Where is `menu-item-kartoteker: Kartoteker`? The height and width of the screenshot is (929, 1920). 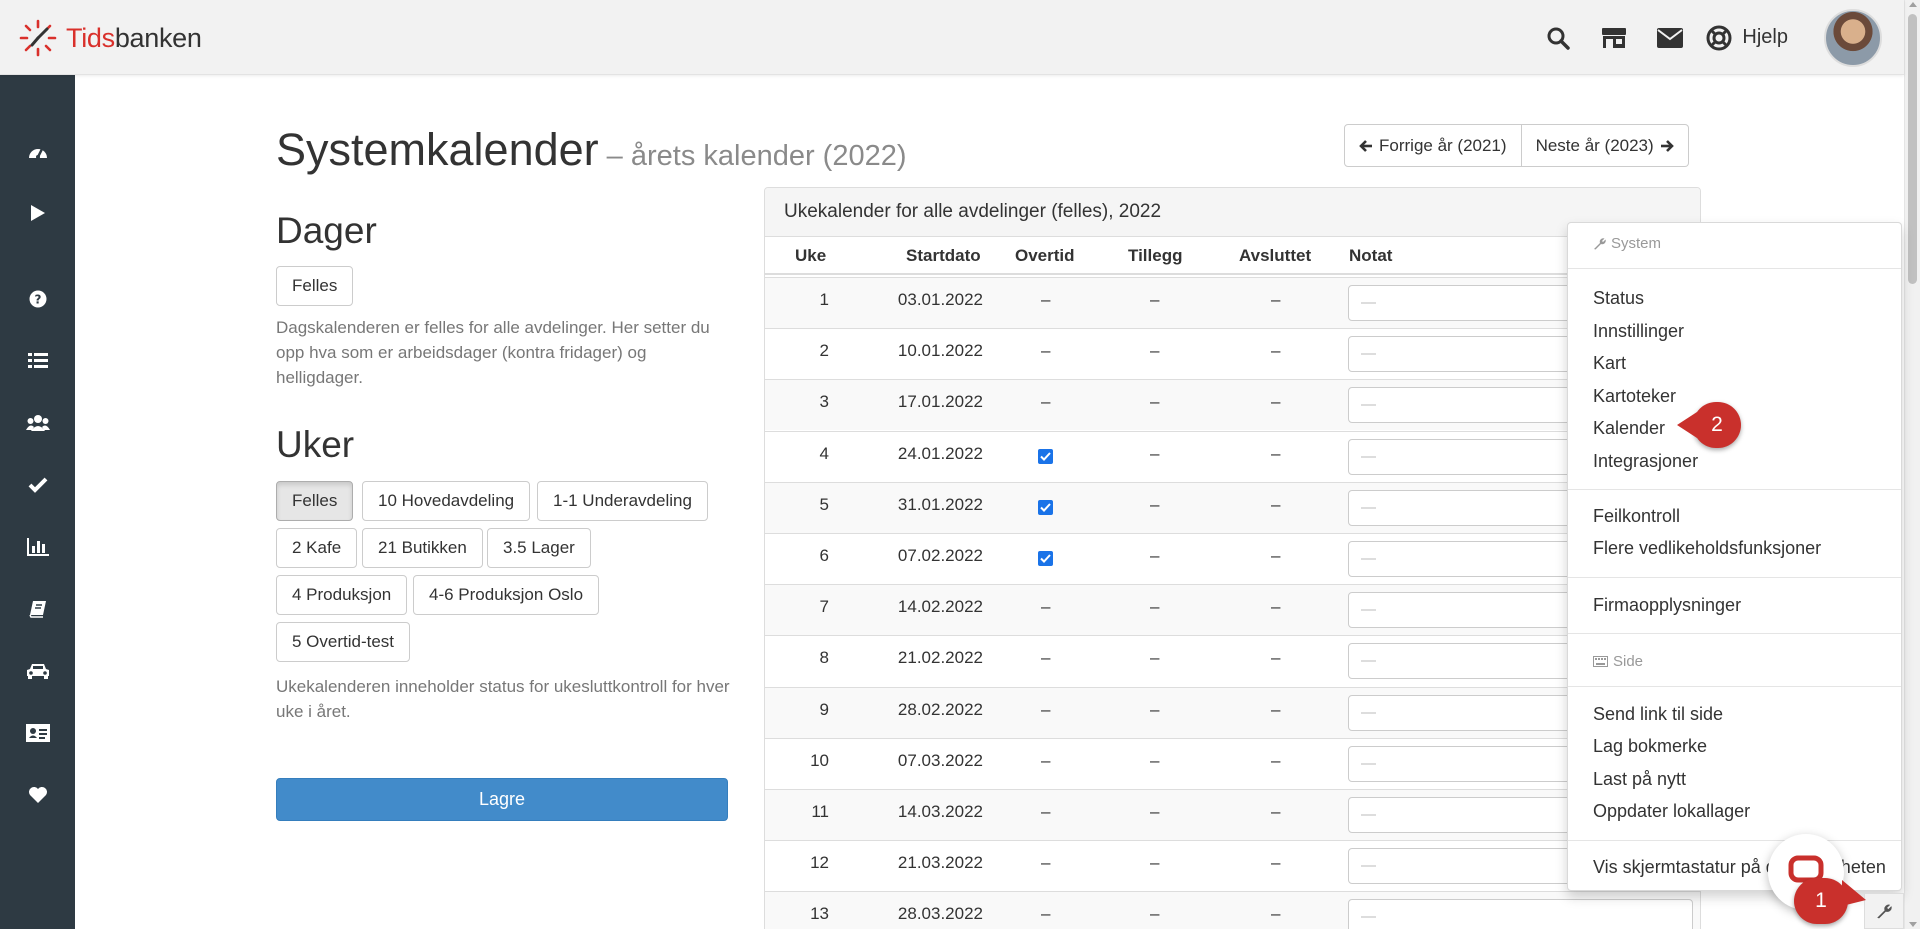 menu-item-kartoteker: Kartoteker is located at coordinates (1634, 396).